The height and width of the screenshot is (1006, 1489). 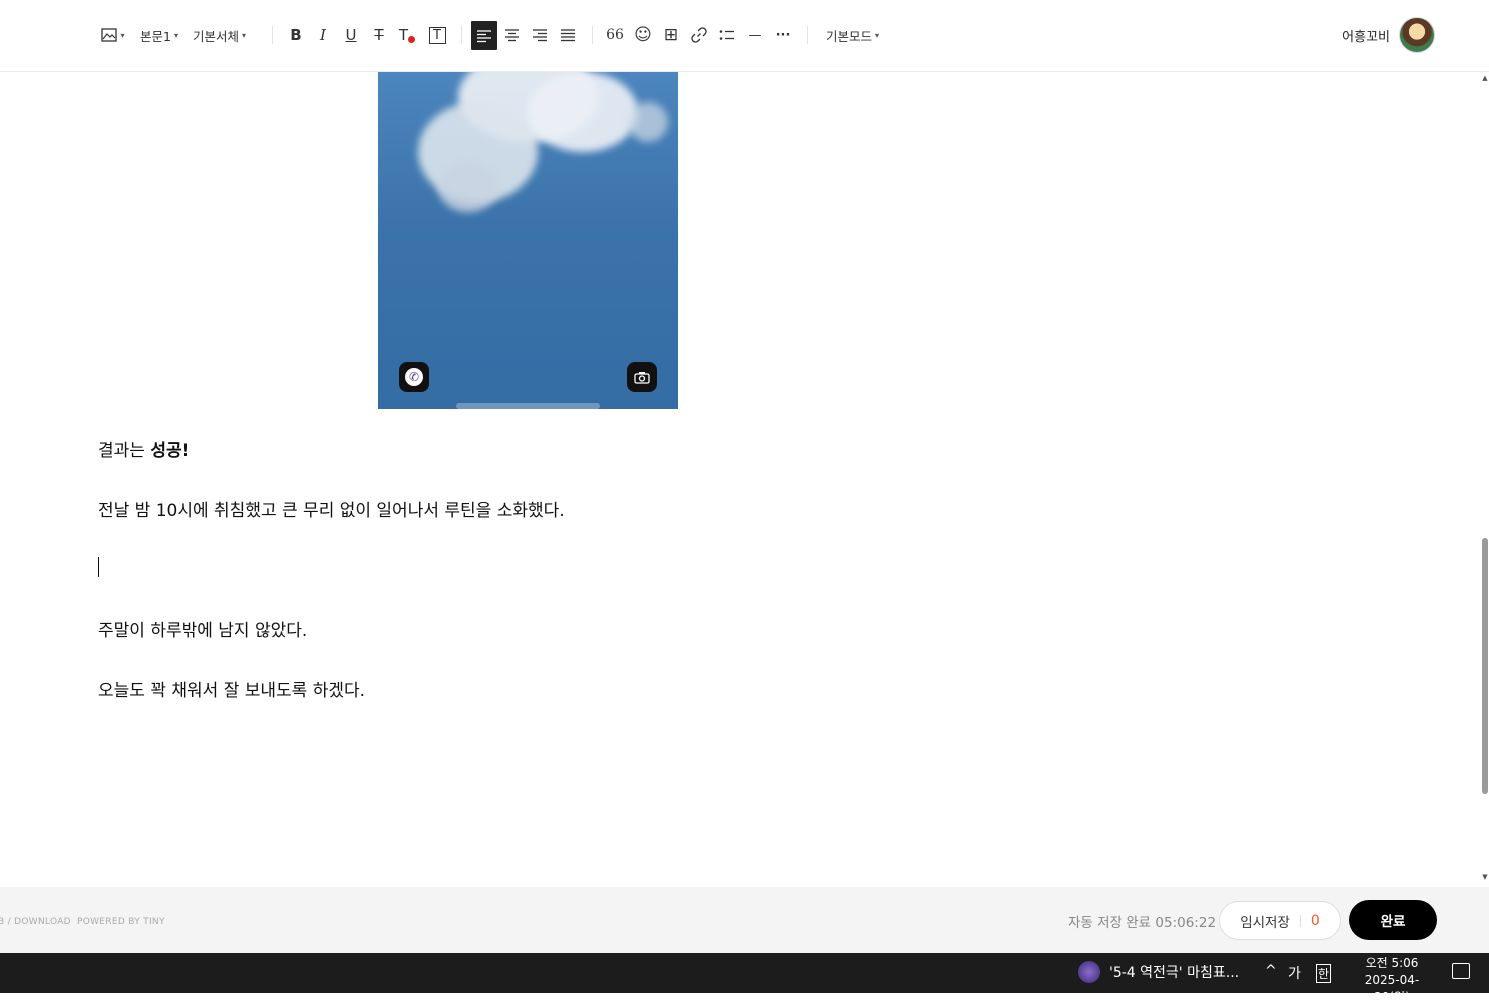 What do you see at coordinates (1393, 920) in the screenshot?
I see `done-button: 완료` at bounding box center [1393, 920].